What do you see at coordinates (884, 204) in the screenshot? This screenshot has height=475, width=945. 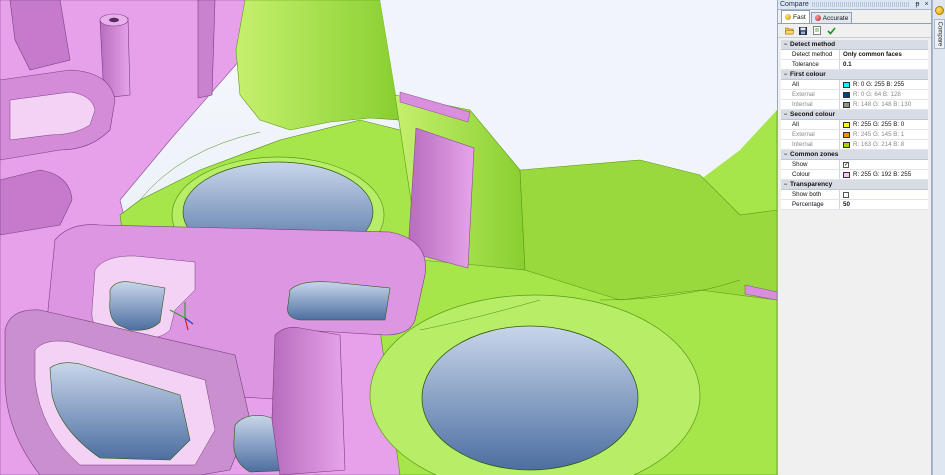 I see `percentage-value: 50` at bounding box center [884, 204].